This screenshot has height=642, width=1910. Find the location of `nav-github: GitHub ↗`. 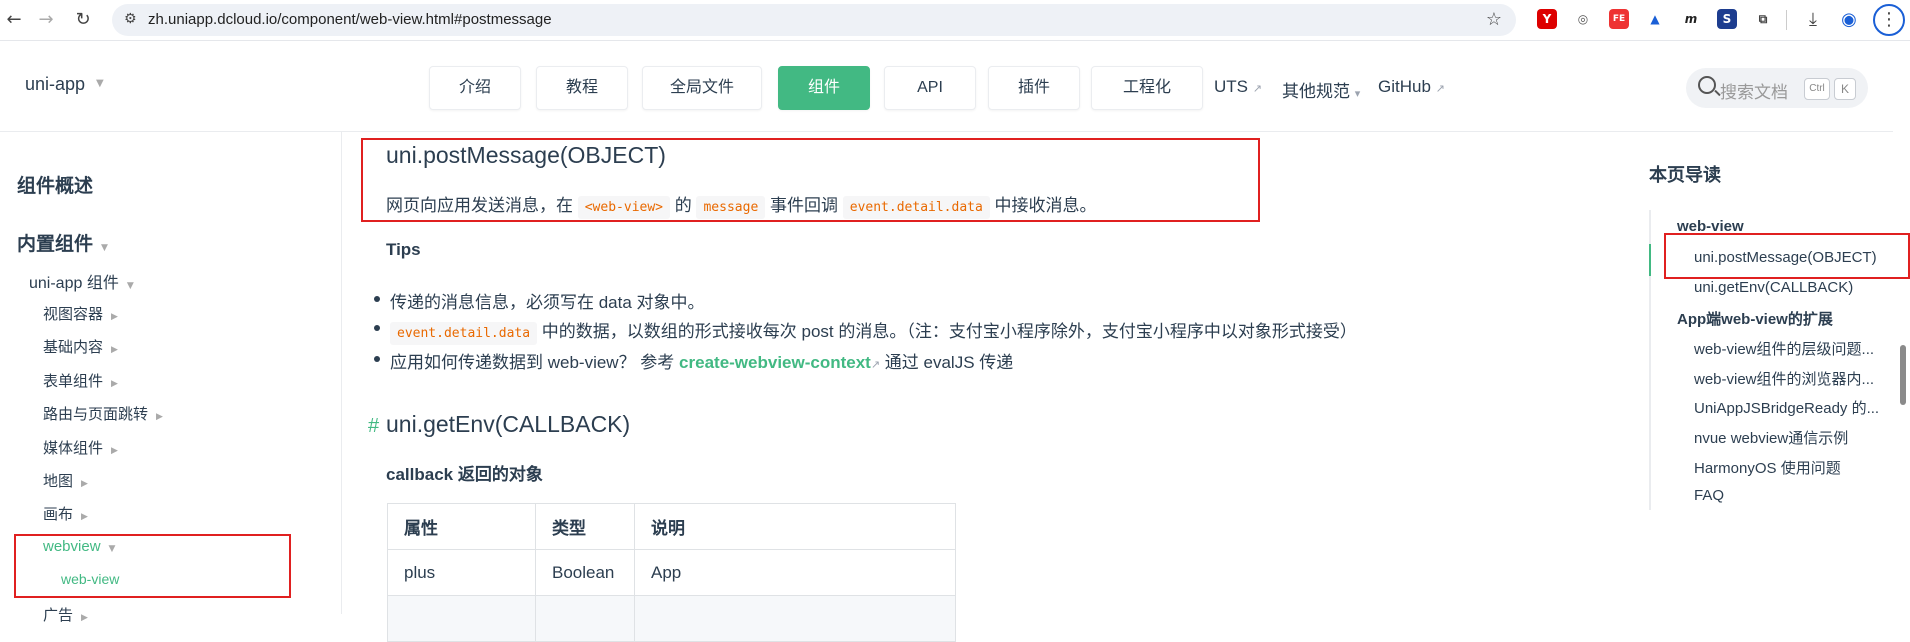

nav-github: GitHub ↗ is located at coordinates (1411, 87).